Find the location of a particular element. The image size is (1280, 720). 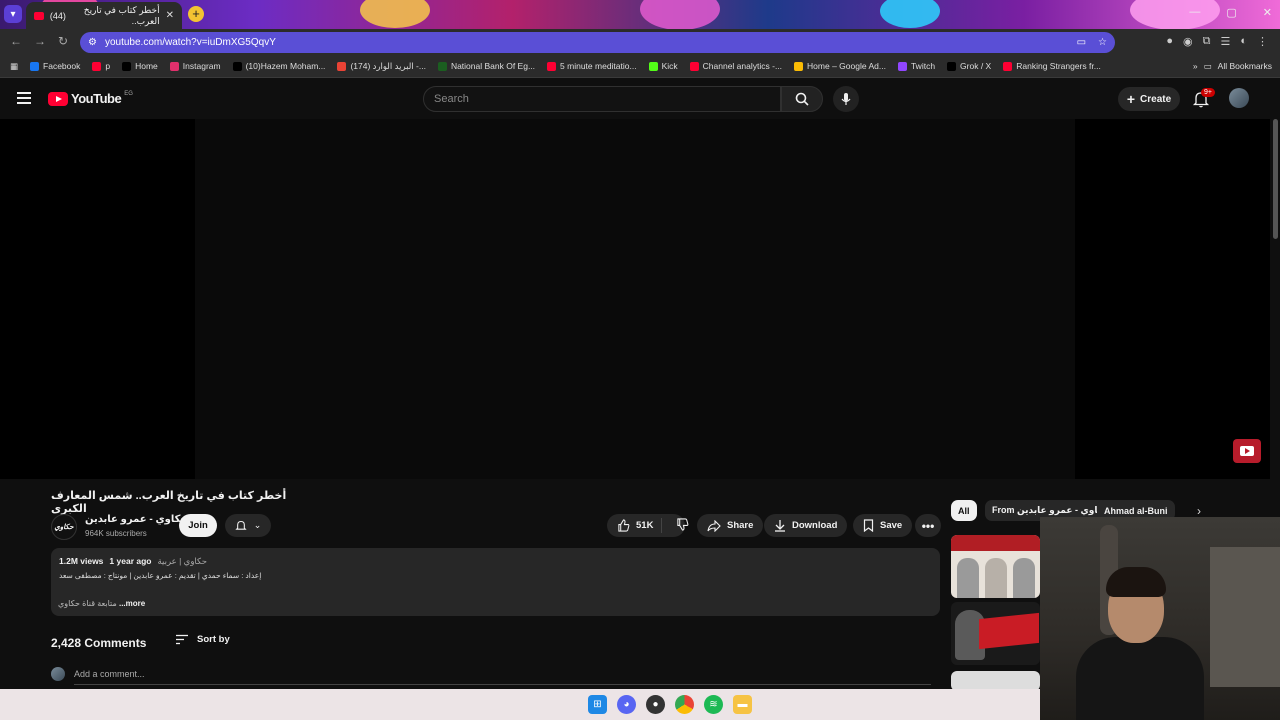

more-actions-button: ••• is located at coordinates (928, 525).